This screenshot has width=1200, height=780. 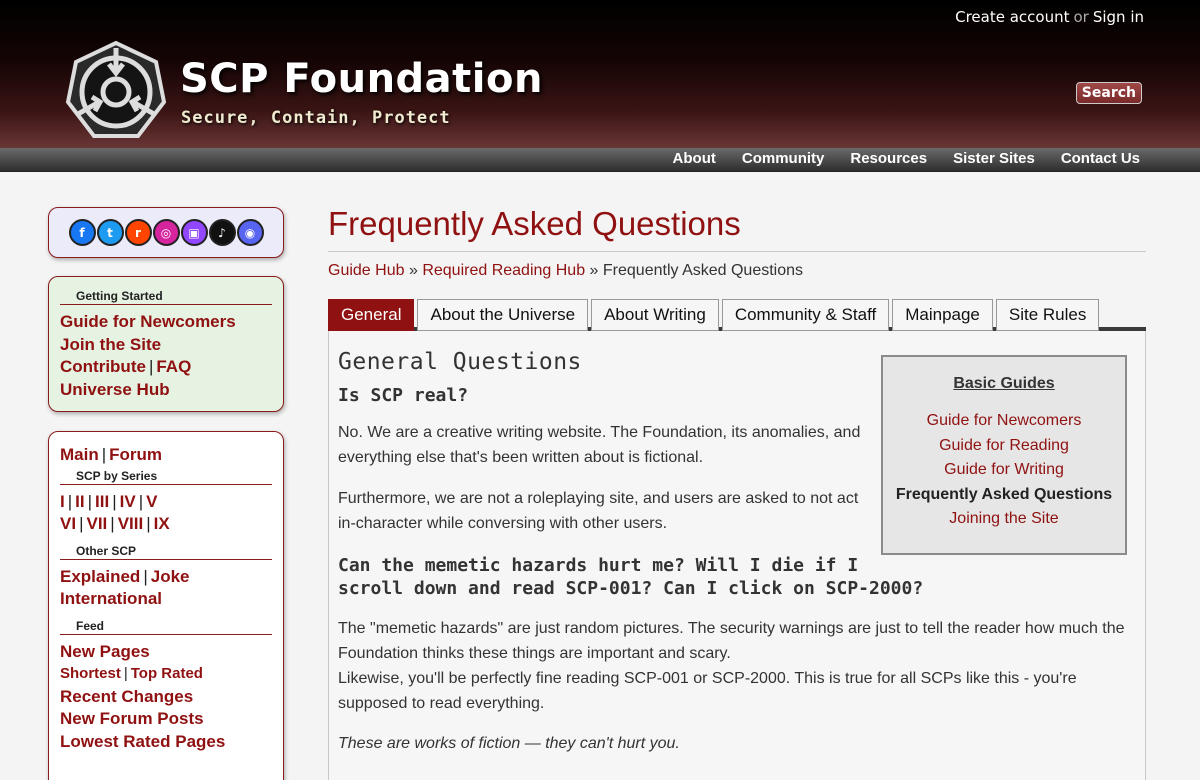 What do you see at coordinates (703, 270) in the screenshot?
I see `breadcrumb-current: Frequently Asked Questions` at bounding box center [703, 270].